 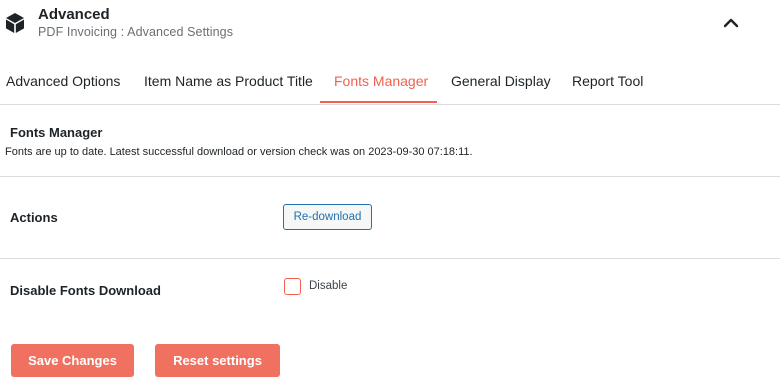 What do you see at coordinates (72, 360) in the screenshot?
I see `save-changes-button: Save Changes` at bounding box center [72, 360].